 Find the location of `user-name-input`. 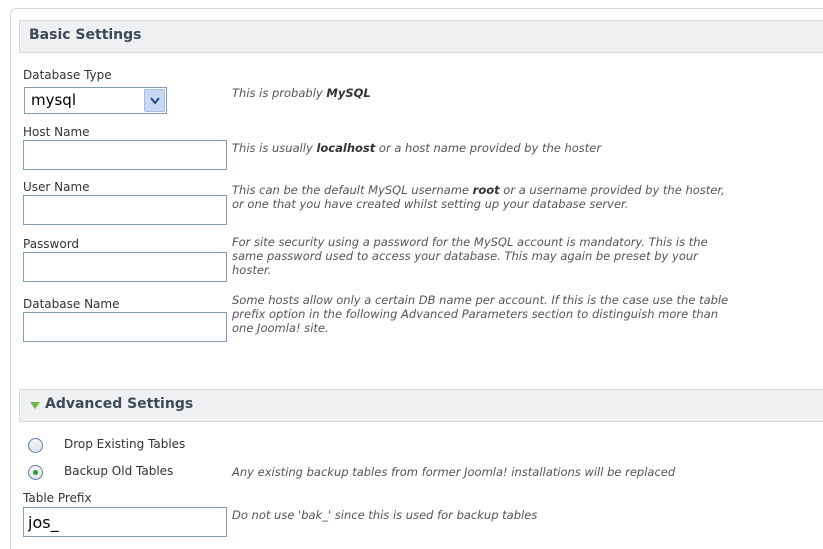

user-name-input is located at coordinates (125, 210).